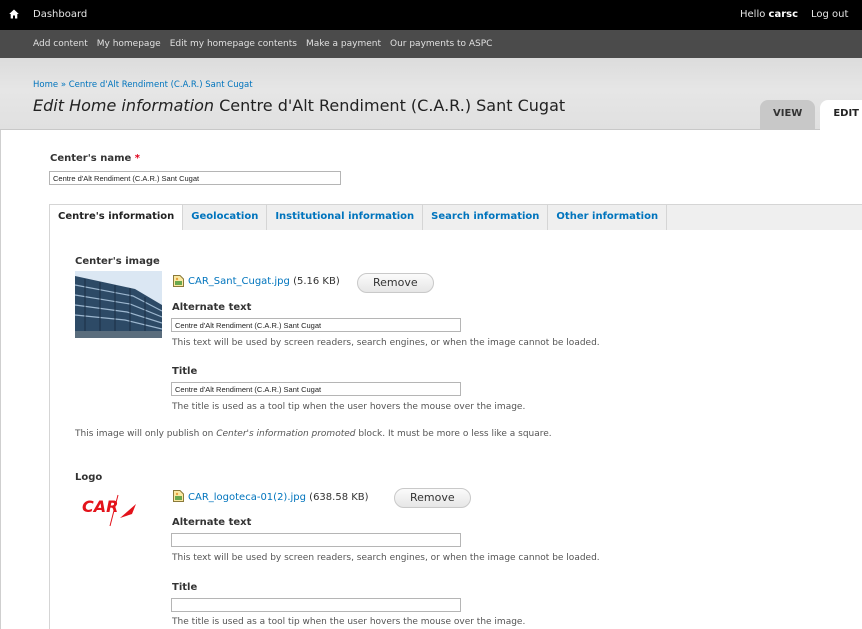 The height and width of the screenshot is (629, 862). What do you see at coordinates (146, 434) in the screenshot?
I see `note-before: This image will only publish on` at bounding box center [146, 434].